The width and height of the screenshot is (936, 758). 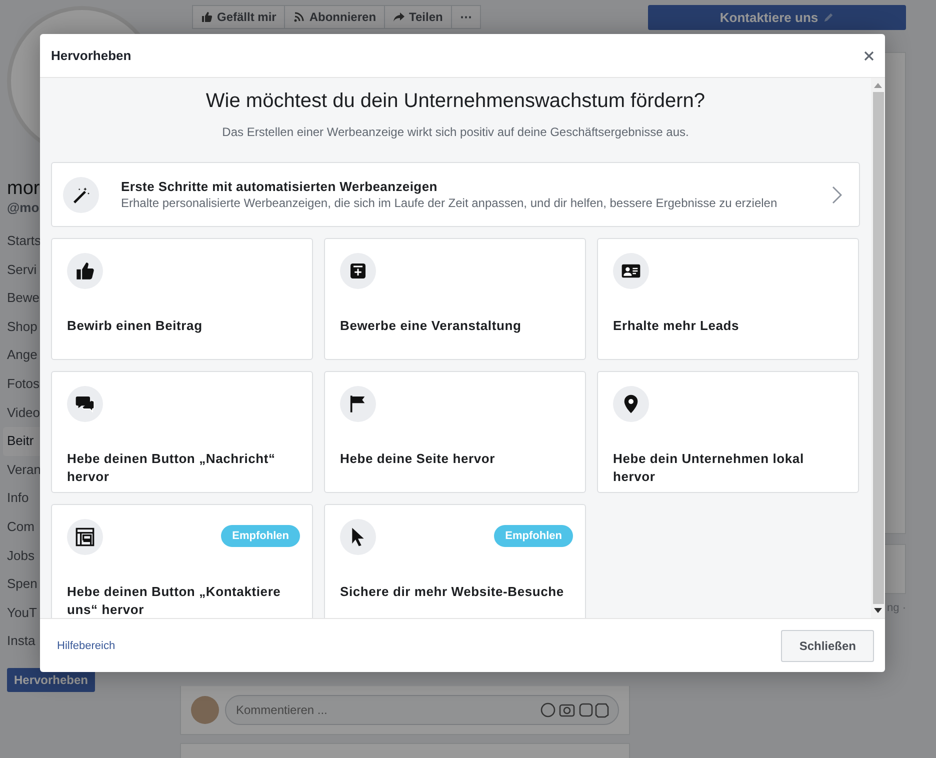 What do you see at coordinates (299, 17) in the screenshot?
I see `rss-icon` at bounding box center [299, 17].